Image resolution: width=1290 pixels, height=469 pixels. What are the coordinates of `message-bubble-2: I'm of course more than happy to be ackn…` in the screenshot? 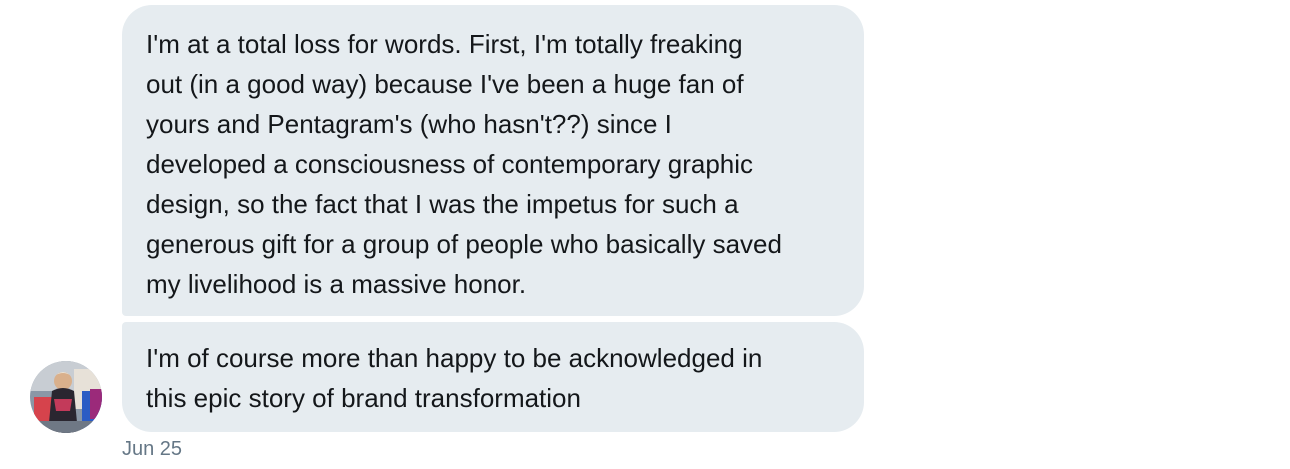 It's located at (493, 377).